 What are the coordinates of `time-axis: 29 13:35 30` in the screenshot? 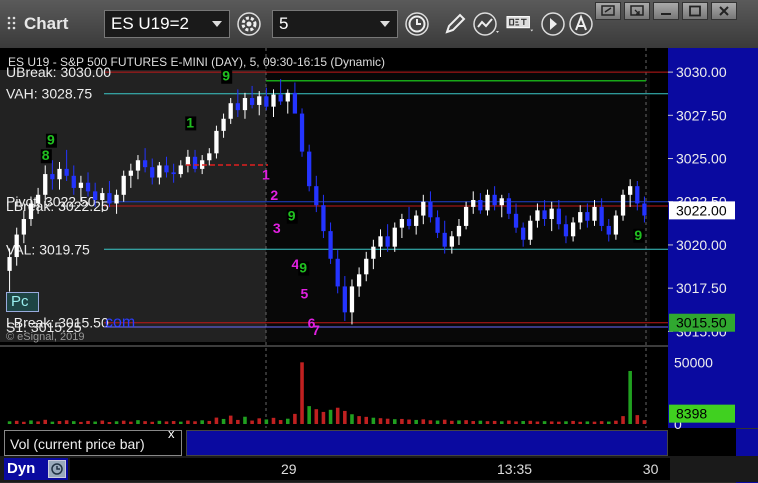 It's located at (370, 469).